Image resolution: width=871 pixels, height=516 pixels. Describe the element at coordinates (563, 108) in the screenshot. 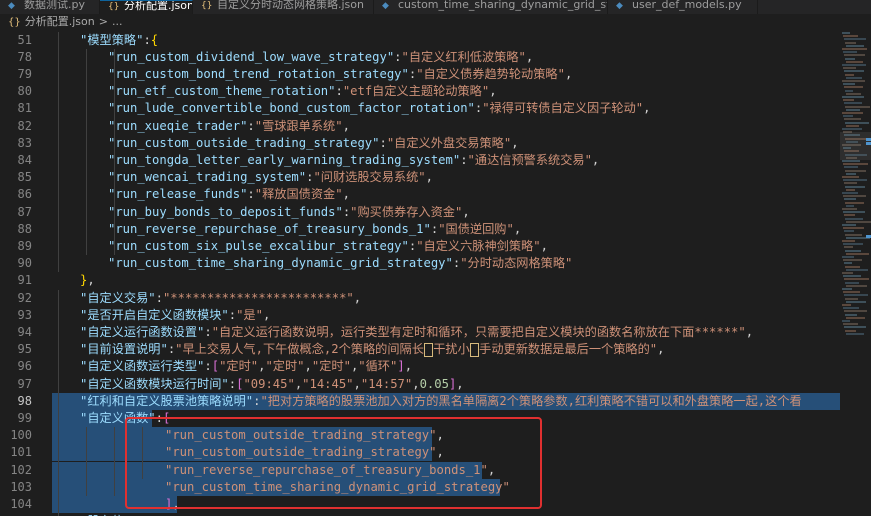

I see `code-token: "禄得可转债自定义因子轮动"` at that location.